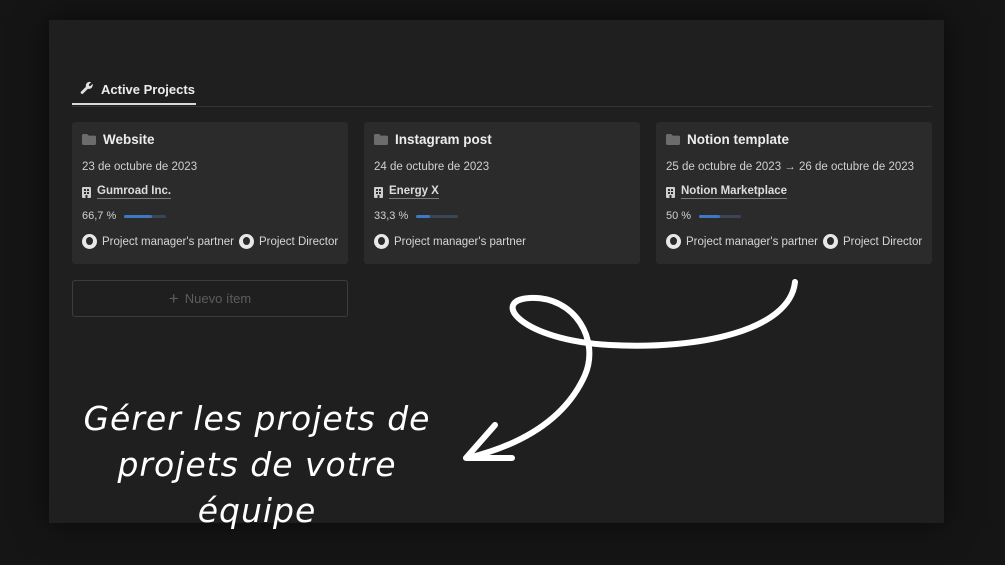  What do you see at coordinates (173, 298) in the screenshot?
I see `plus-icon: +` at bounding box center [173, 298].